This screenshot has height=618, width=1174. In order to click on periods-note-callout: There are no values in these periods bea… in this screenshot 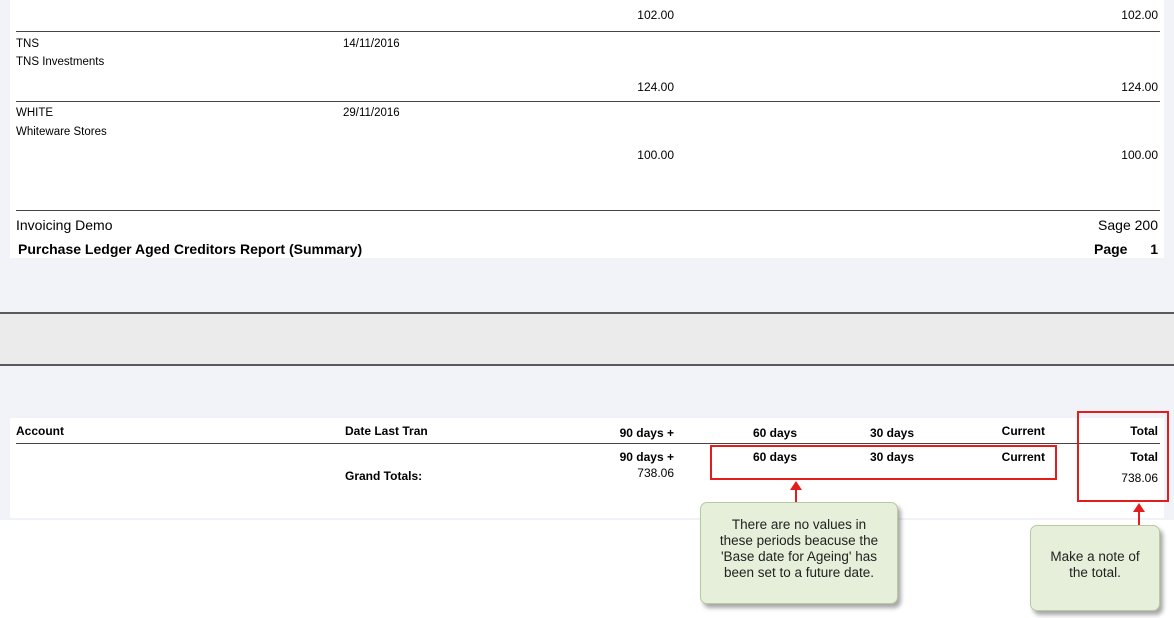, I will do `click(799, 553)`.